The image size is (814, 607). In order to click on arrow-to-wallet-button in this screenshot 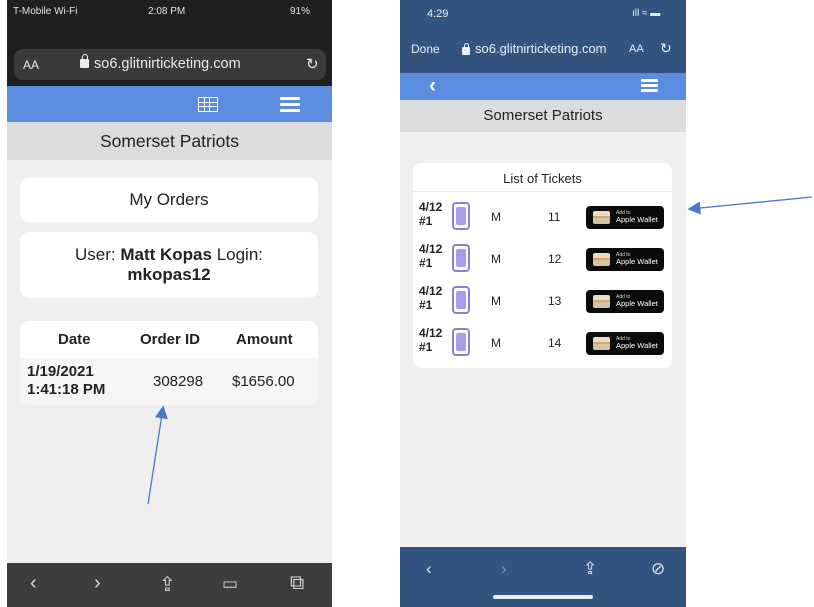, I will do `click(750, 205)`.